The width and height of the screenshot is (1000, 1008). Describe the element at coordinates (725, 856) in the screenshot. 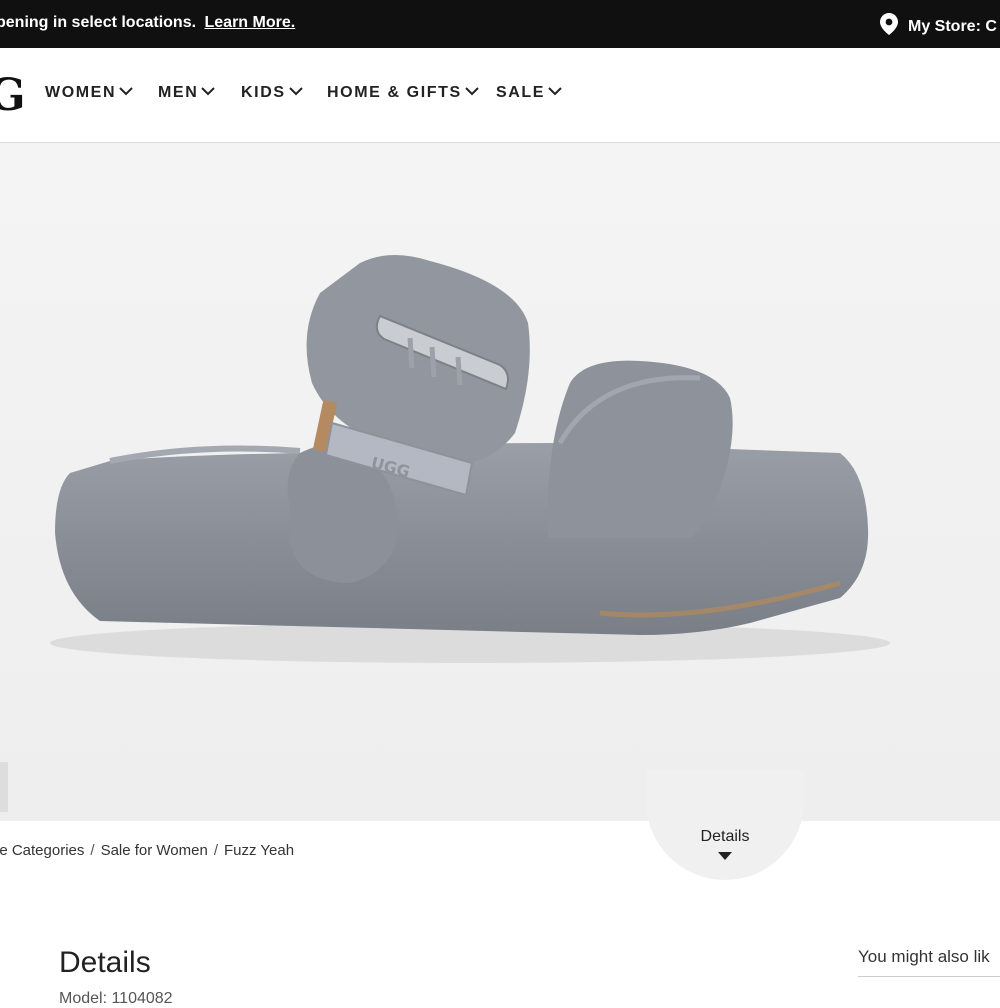

I see `caret-down-icon` at that location.